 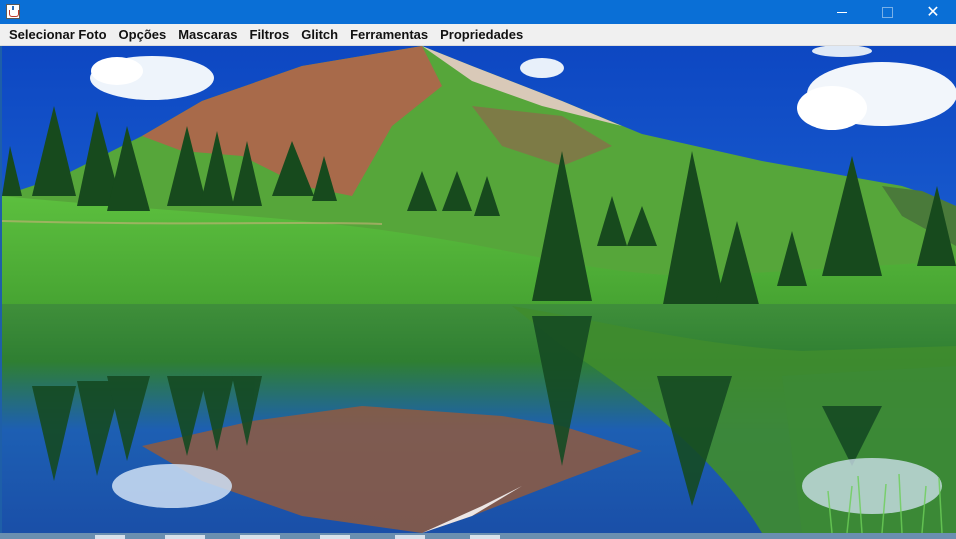 What do you see at coordinates (58, 35) in the screenshot?
I see `menu-selecionar-foto: Selecionar Foto` at bounding box center [58, 35].